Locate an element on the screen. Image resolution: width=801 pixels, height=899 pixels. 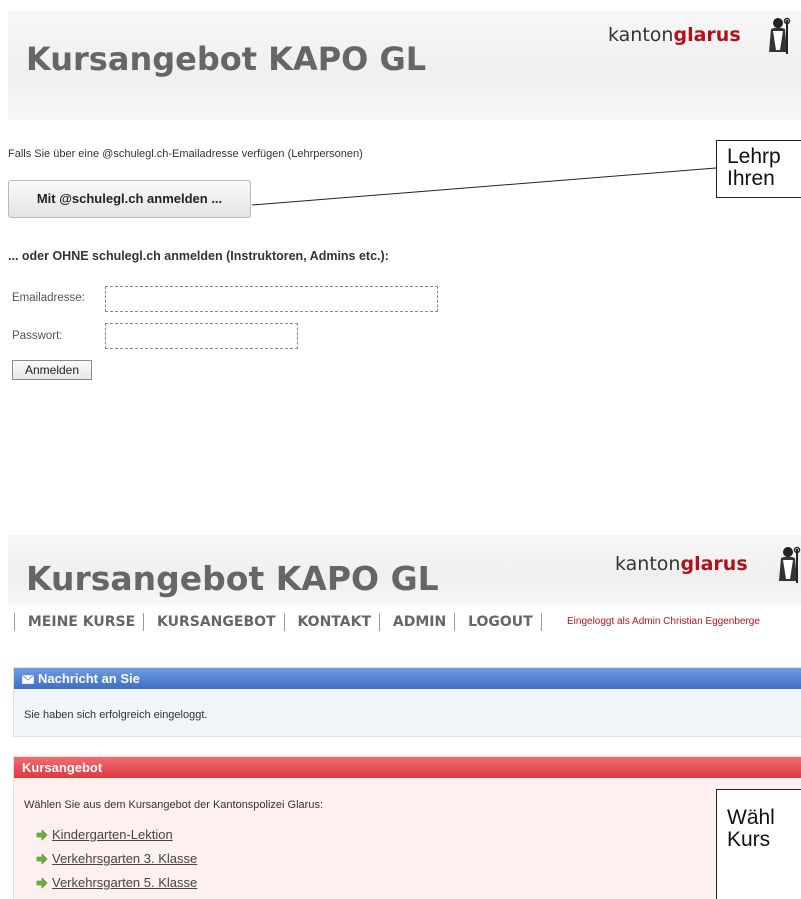
course-link-verkehrsgarten-5: Verkehrsgarten 5. Klasse is located at coordinates (124, 882).